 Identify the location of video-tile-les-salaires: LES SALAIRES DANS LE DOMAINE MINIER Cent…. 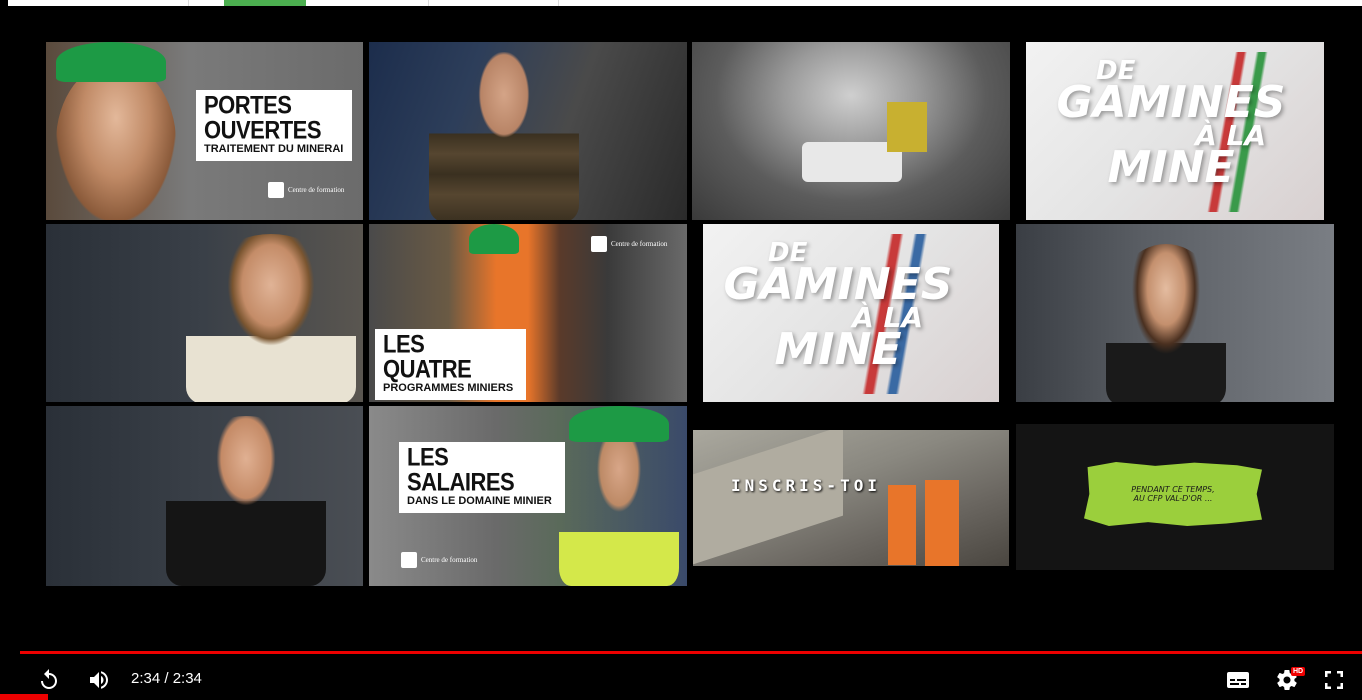
(528, 496).